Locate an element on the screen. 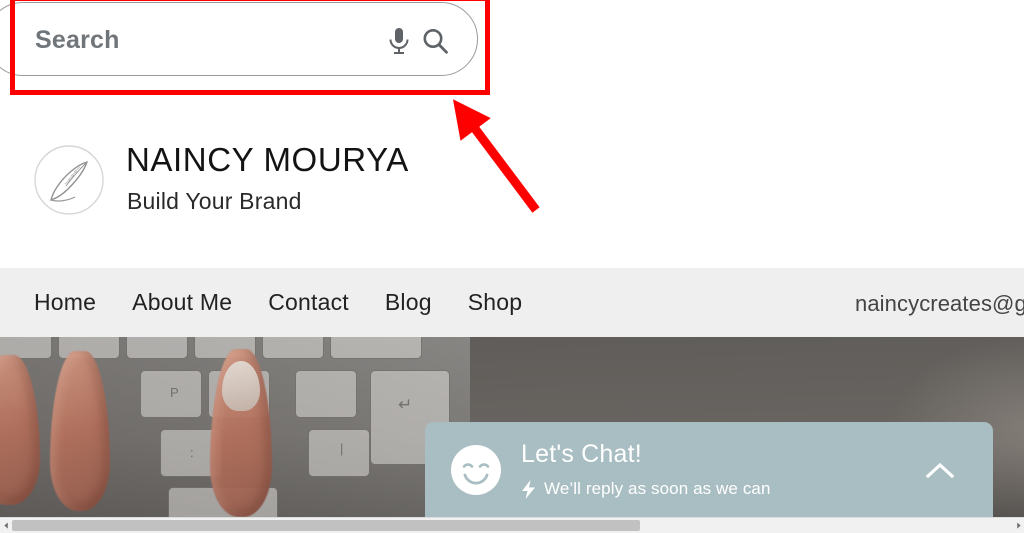 This screenshot has width=1024, height=533. search-input: Search is located at coordinates (239, 39).